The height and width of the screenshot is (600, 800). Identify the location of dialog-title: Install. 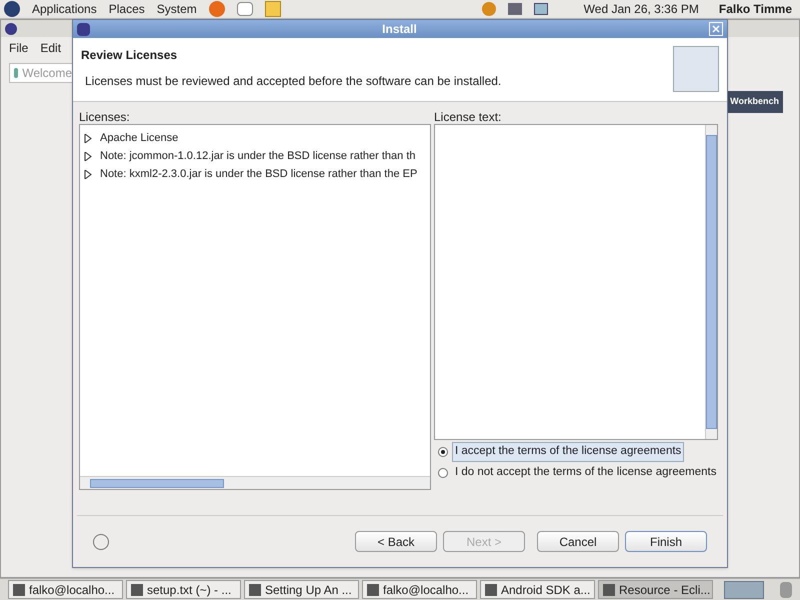
(399, 29).